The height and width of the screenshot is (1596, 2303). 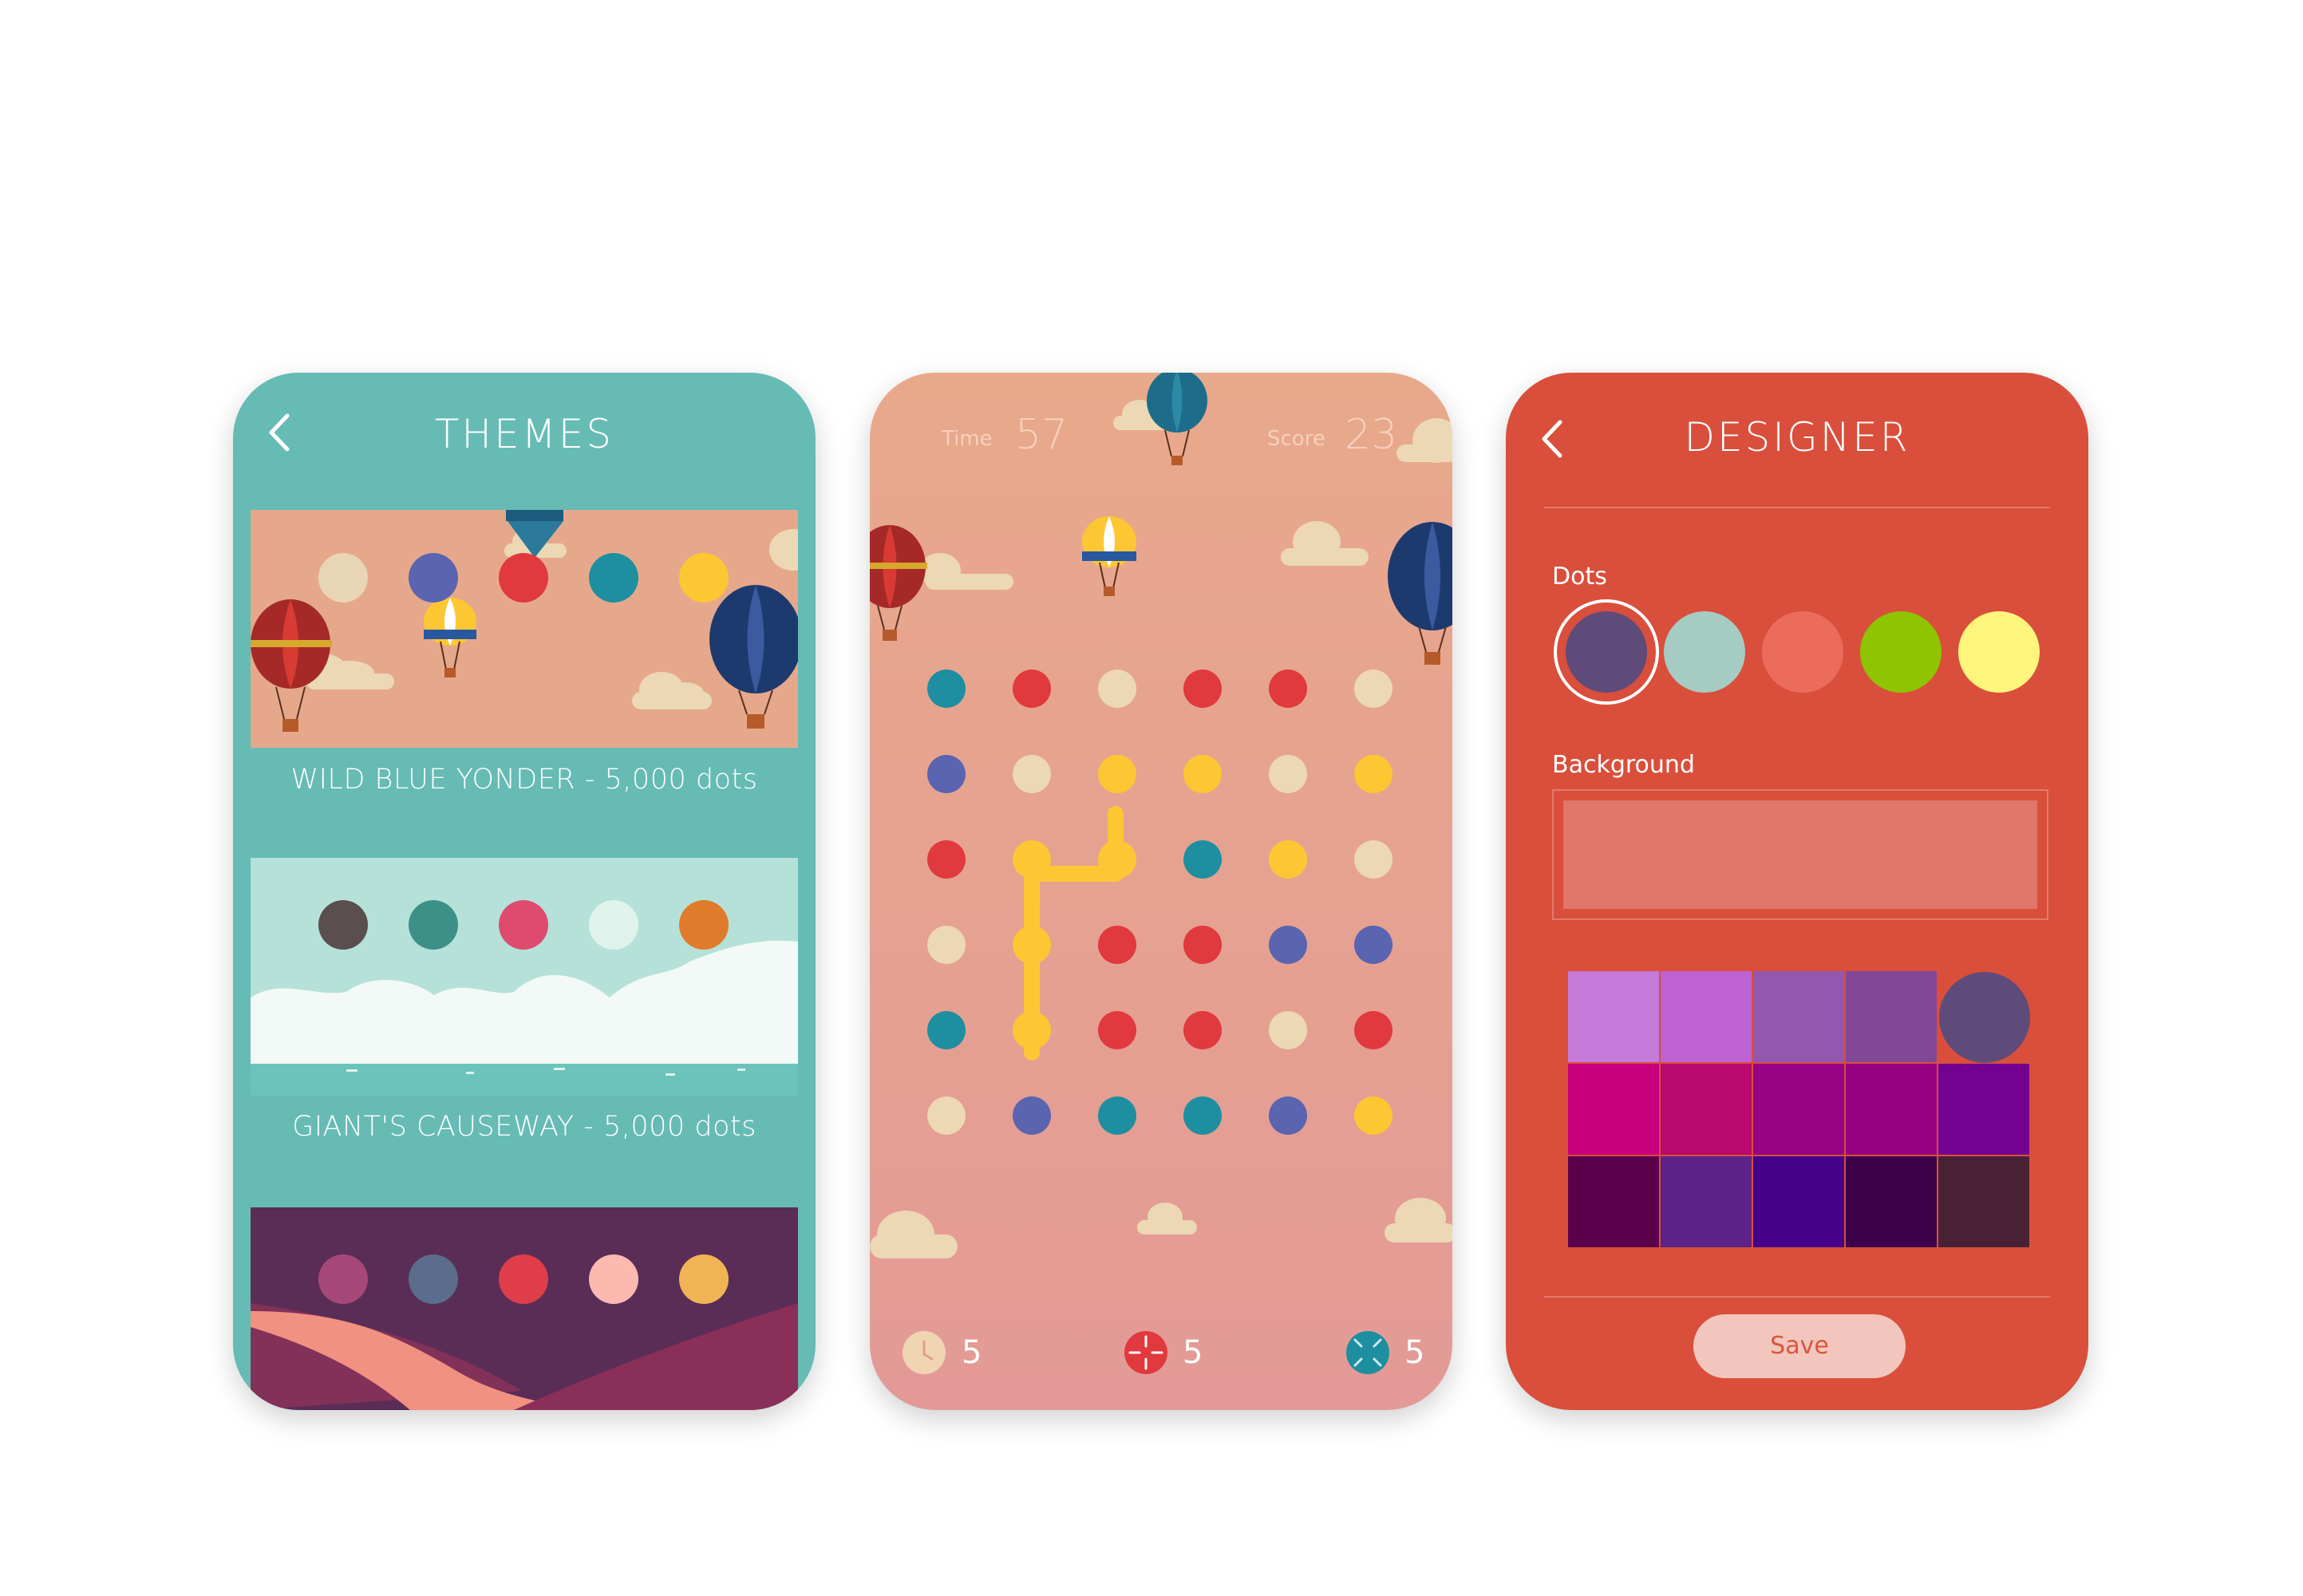 What do you see at coordinates (1797, 437) in the screenshot?
I see `screen-title: DESIGNER` at bounding box center [1797, 437].